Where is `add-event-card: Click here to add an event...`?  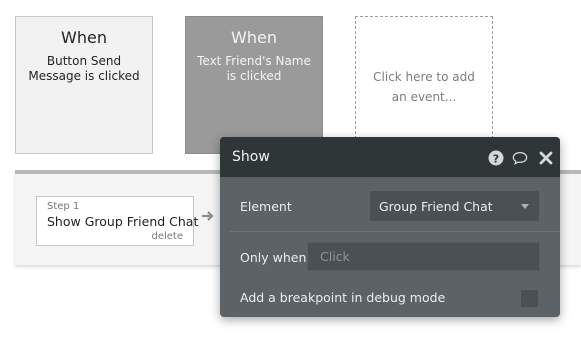 add-event-card: Click here to add an event... is located at coordinates (424, 85).